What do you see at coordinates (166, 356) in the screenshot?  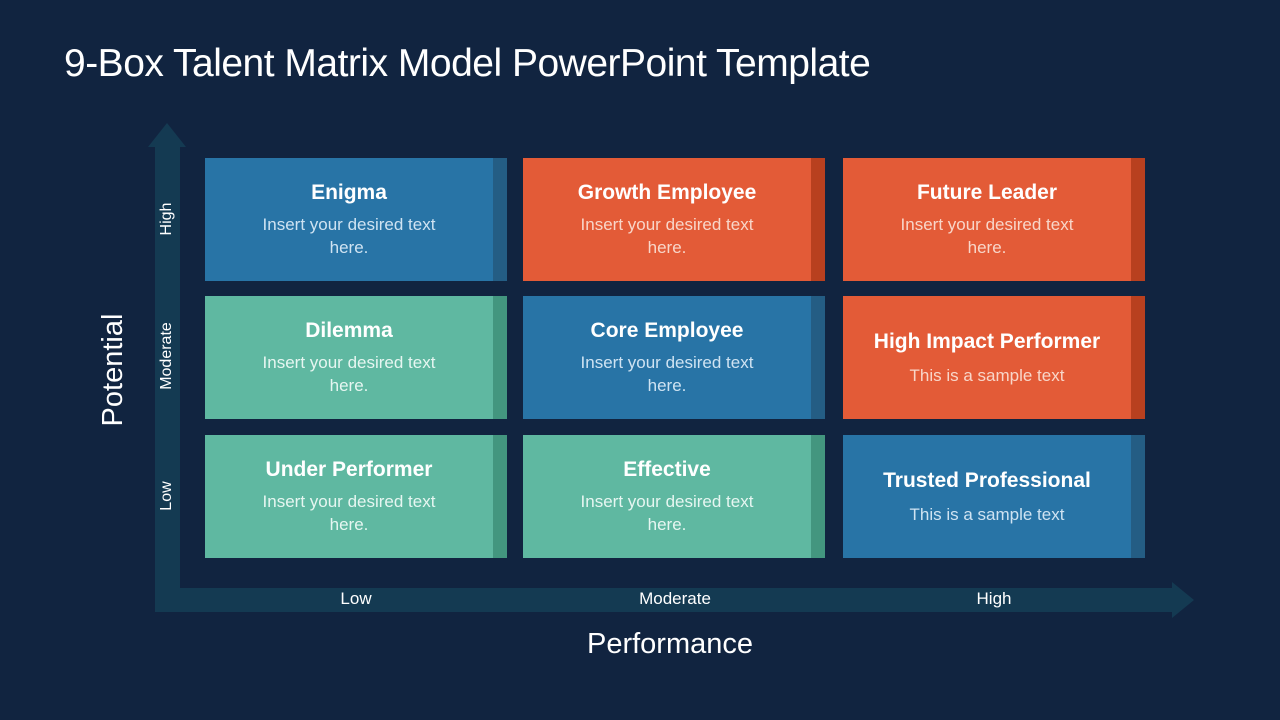 I see `y-tick-moderate: Moderate` at bounding box center [166, 356].